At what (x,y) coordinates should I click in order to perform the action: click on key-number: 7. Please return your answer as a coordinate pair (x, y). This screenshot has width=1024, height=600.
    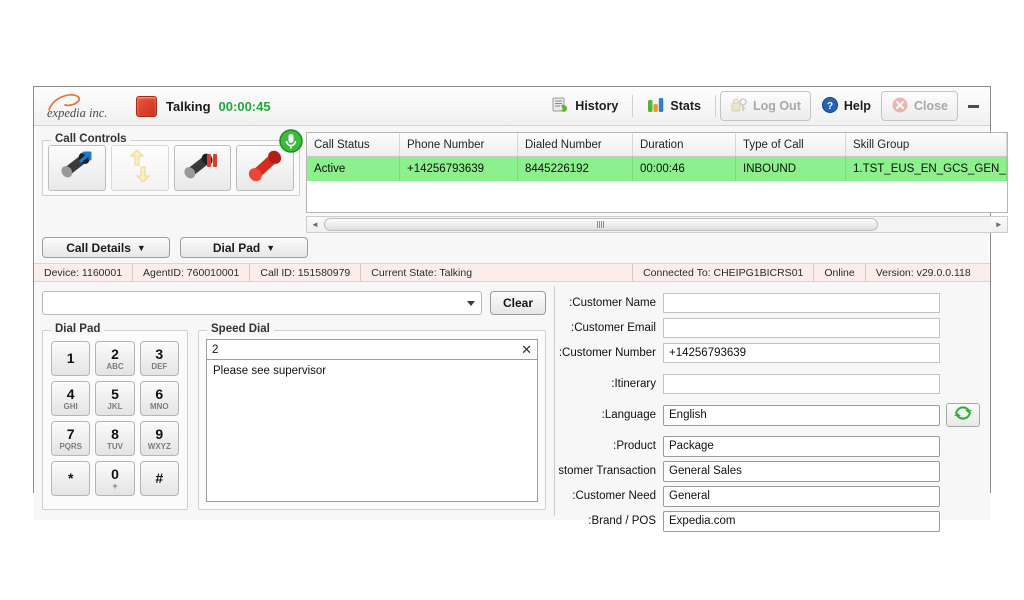
    Looking at the image, I should click on (70, 433).